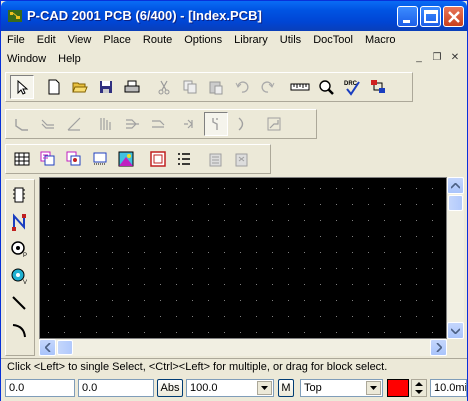  What do you see at coordinates (216, 159) in the screenshot?
I see `report-button` at bounding box center [216, 159].